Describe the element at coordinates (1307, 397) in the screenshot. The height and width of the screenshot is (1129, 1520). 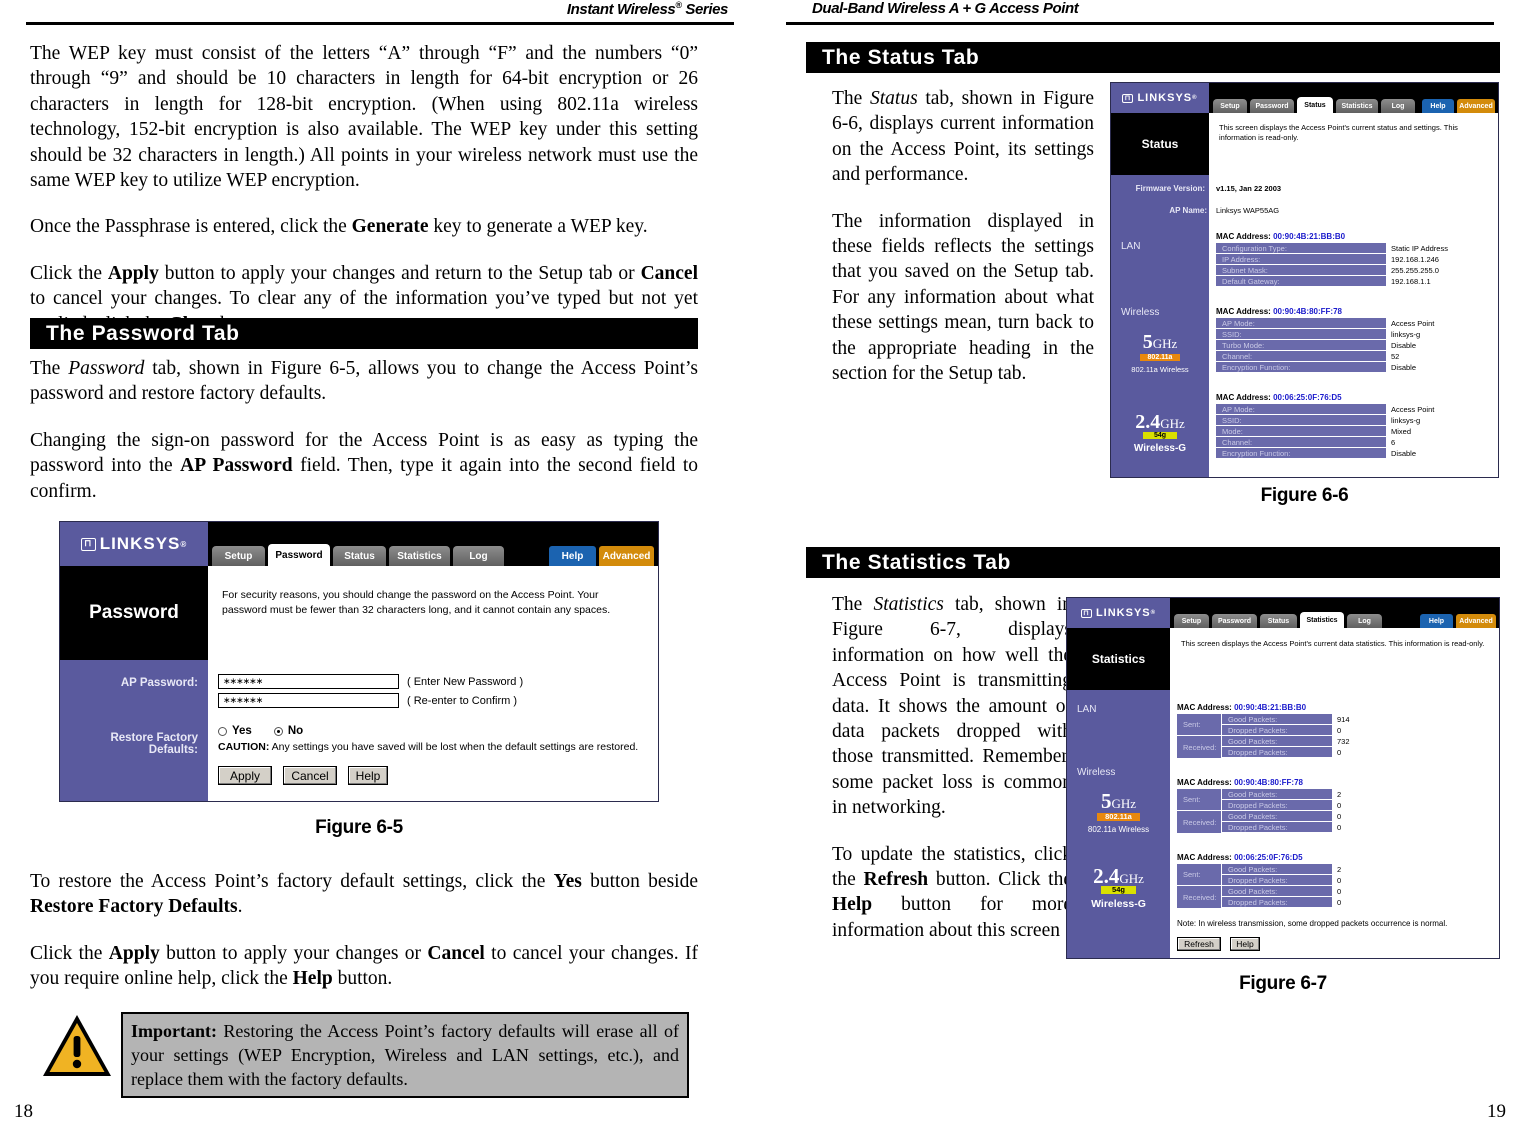
I see `mac-value: 00:06:25:0F:76:D5` at that location.